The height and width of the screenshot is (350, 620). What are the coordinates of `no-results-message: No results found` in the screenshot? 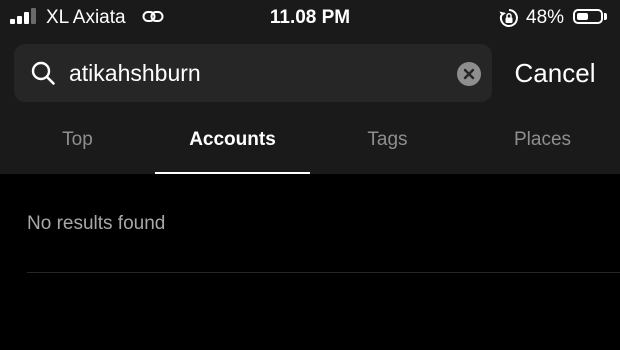 It's located at (96, 223).